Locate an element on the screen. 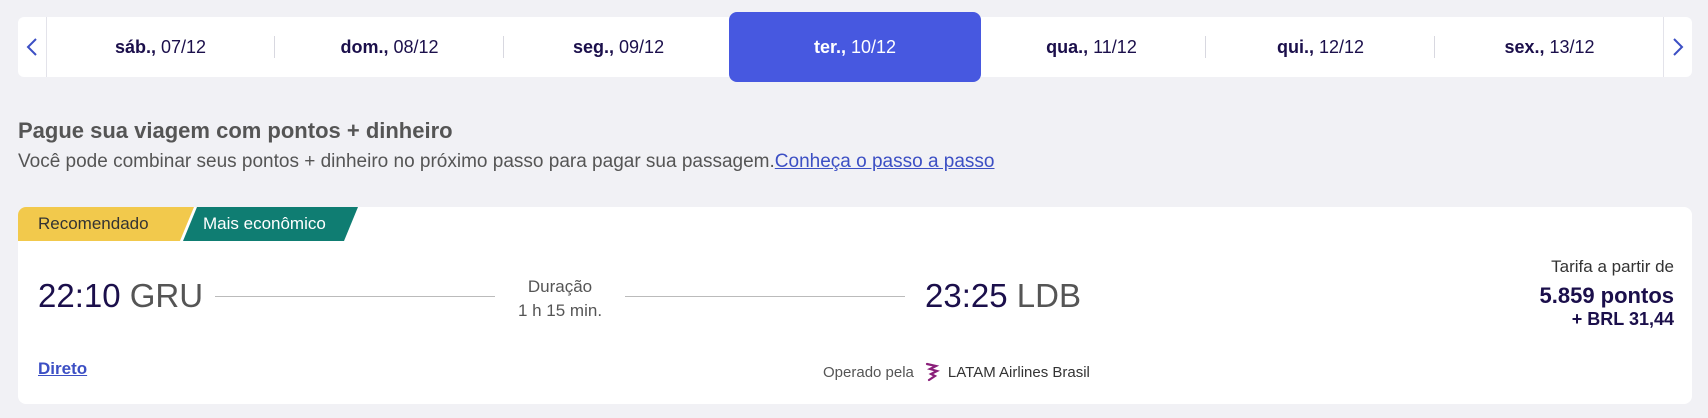 This screenshot has height=418, width=1708. date-day: ter., is located at coordinates (829, 46).